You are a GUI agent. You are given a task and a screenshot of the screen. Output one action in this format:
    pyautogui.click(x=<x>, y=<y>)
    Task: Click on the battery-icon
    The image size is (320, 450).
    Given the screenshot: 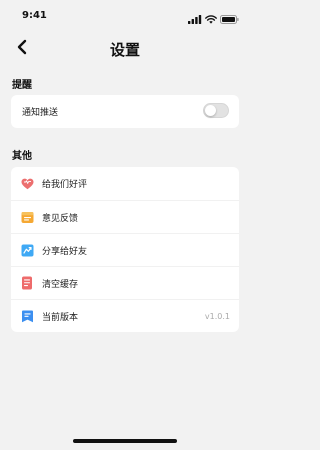 What is the action you would take?
    pyautogui.click(x=229, y=18)
    